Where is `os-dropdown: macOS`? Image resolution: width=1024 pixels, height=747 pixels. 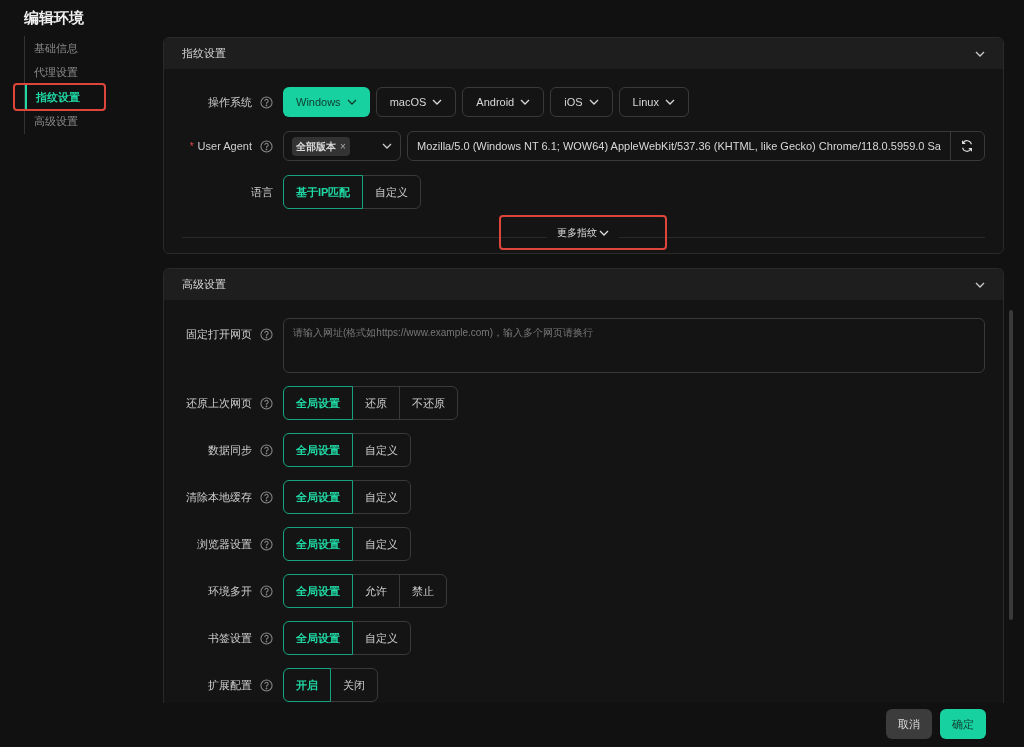 os-dropdown: macOS is located at coordinates (416, 102).